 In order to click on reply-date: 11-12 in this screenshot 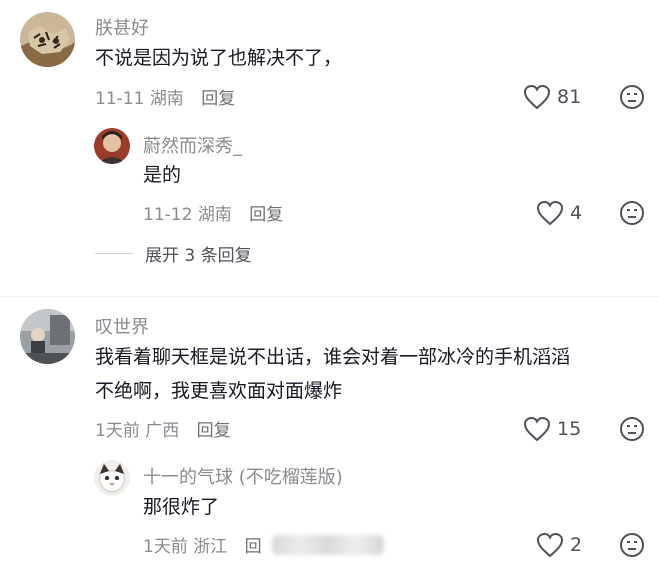, I will do `click(168, 215)`.